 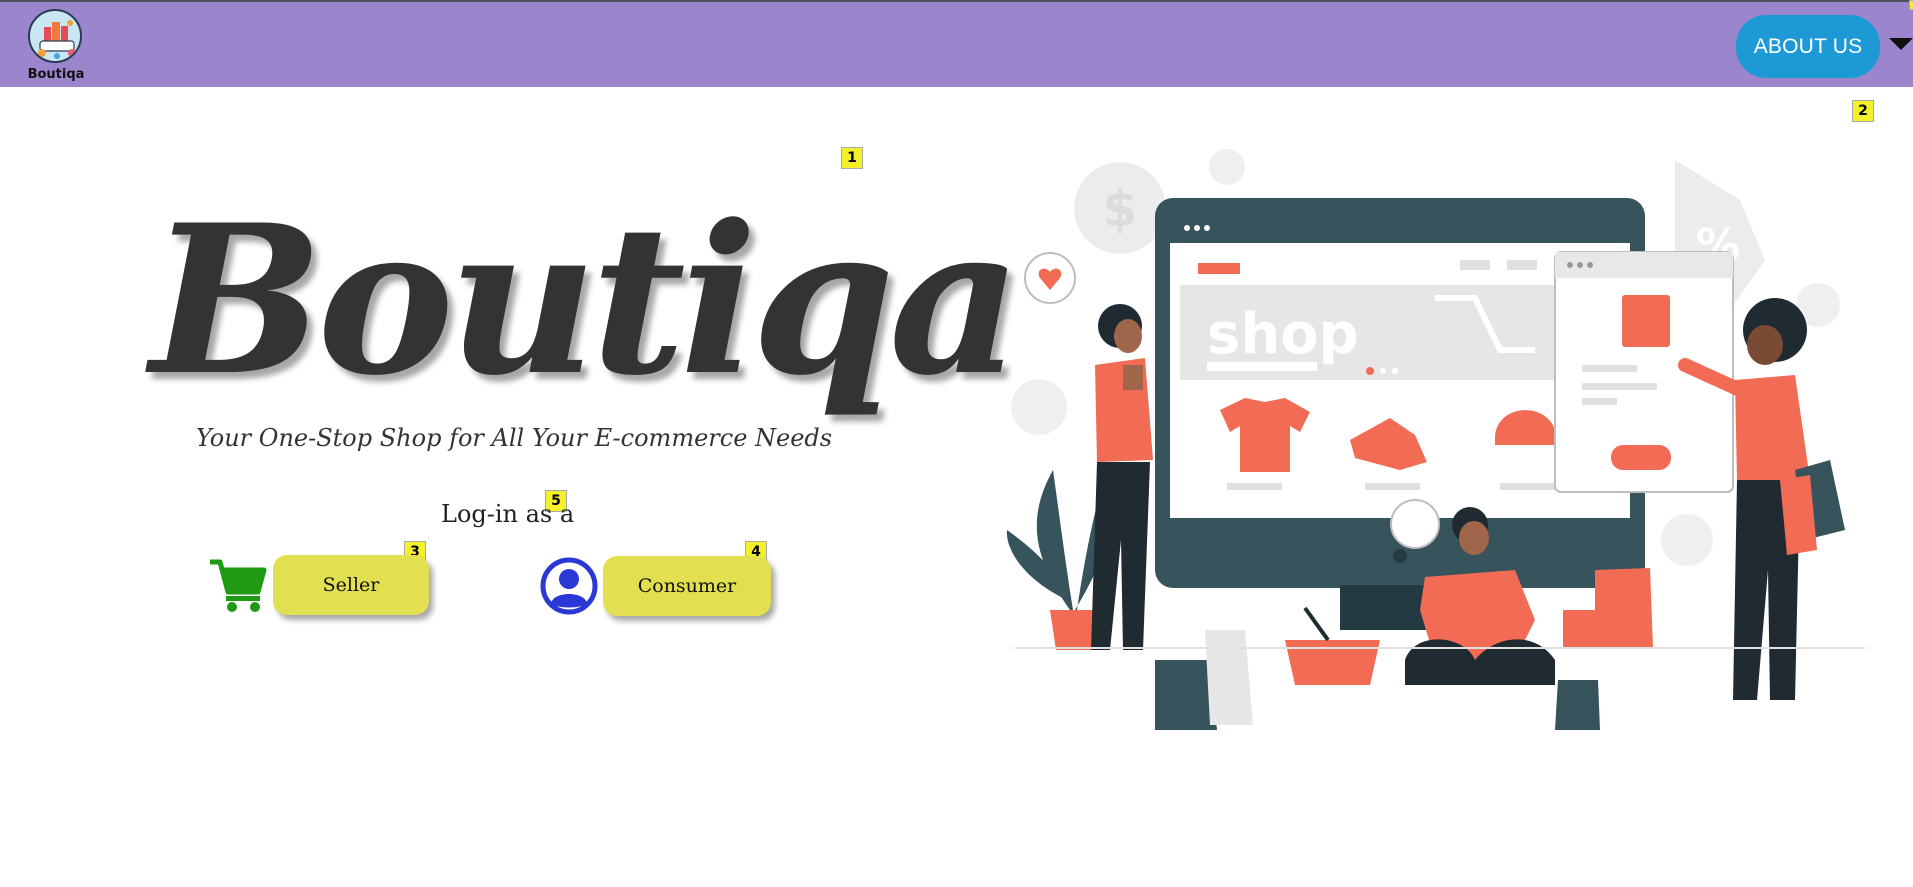 I want to click on brand-logo: Boutiqa, so click(x=56, y=45).